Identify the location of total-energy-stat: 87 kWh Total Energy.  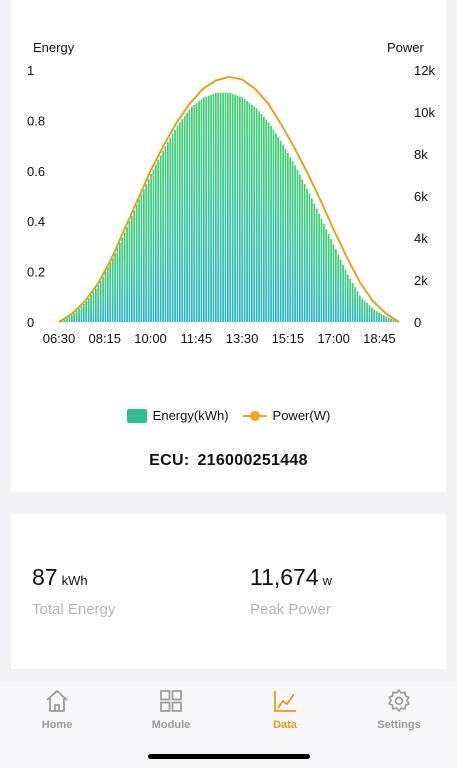
(73, 591).